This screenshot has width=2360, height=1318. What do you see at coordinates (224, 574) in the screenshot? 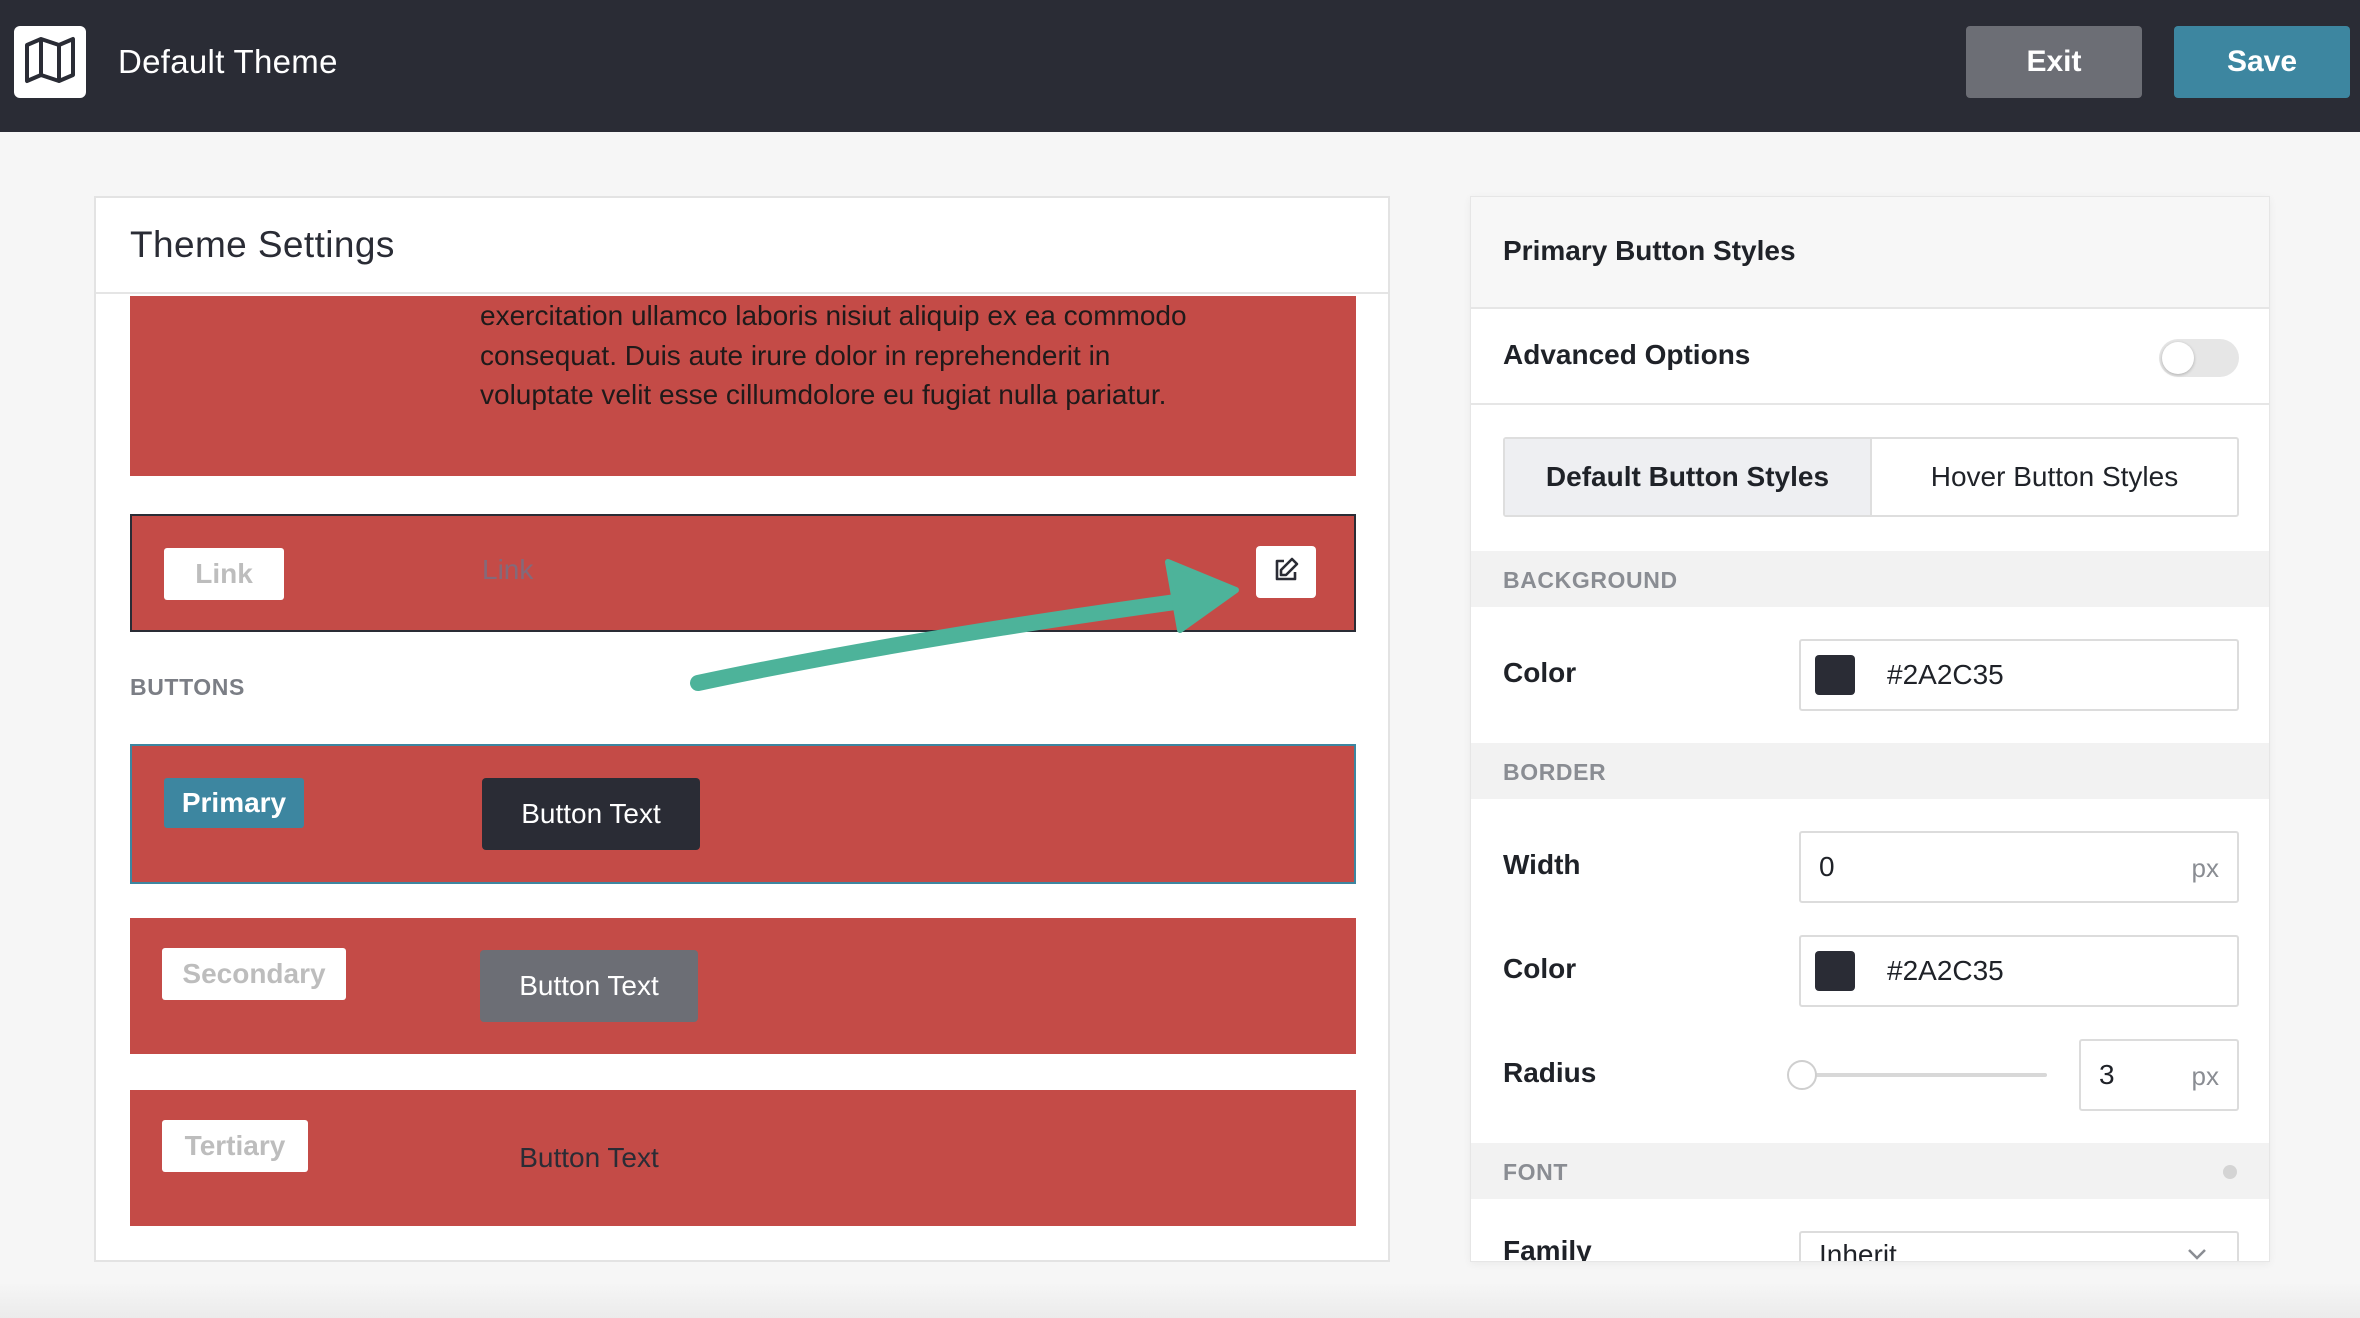
I see `link-tag: Link` at bounding box center [224, 574].